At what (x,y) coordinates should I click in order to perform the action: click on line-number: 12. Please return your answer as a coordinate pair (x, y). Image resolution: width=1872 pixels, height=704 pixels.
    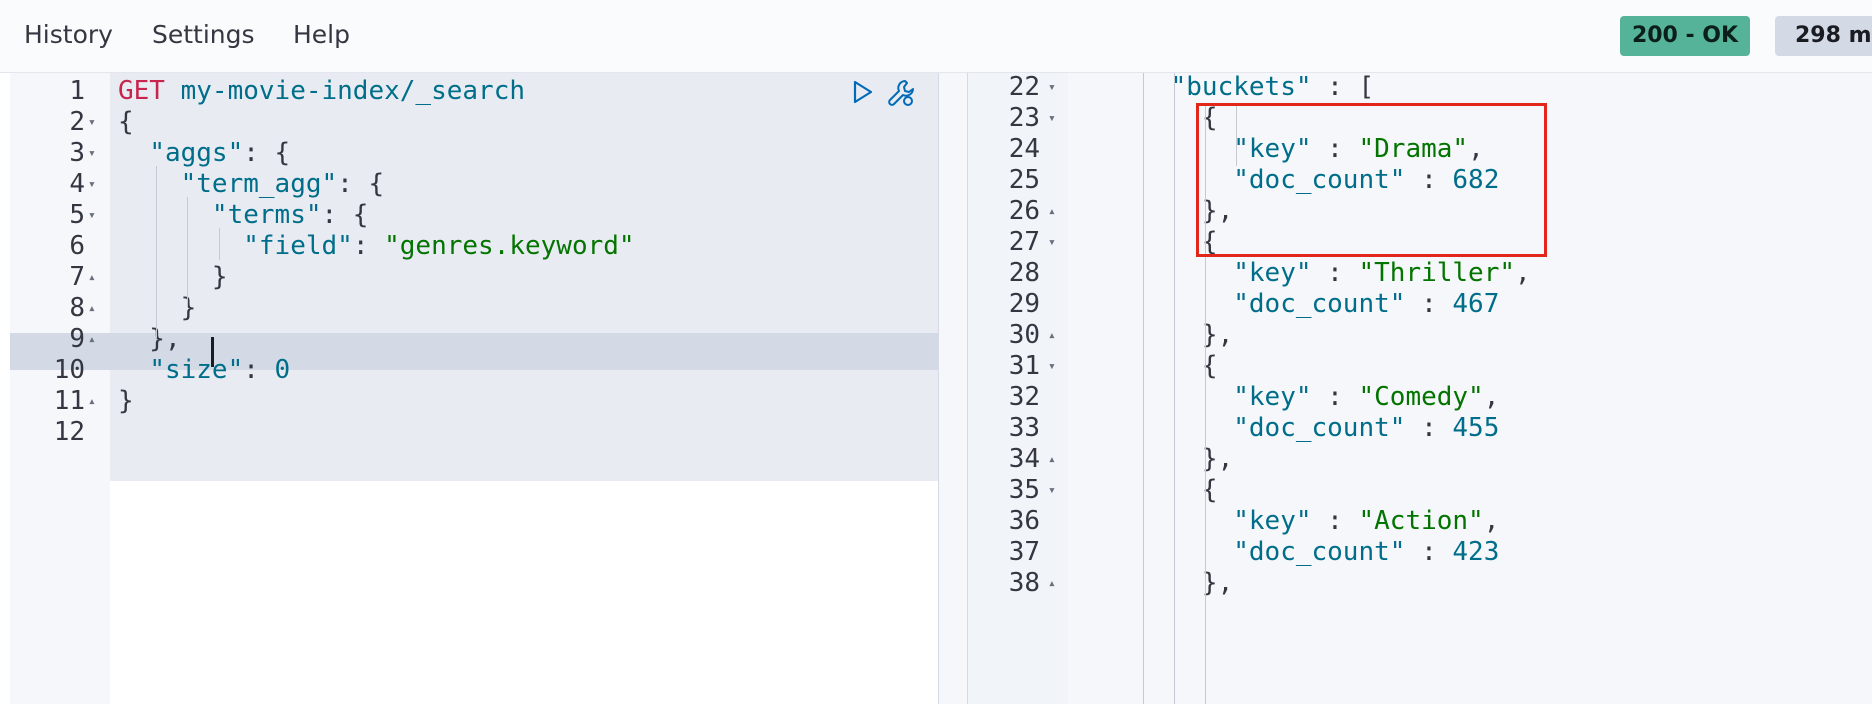
    Looking at the image, I should click on (69, 432).